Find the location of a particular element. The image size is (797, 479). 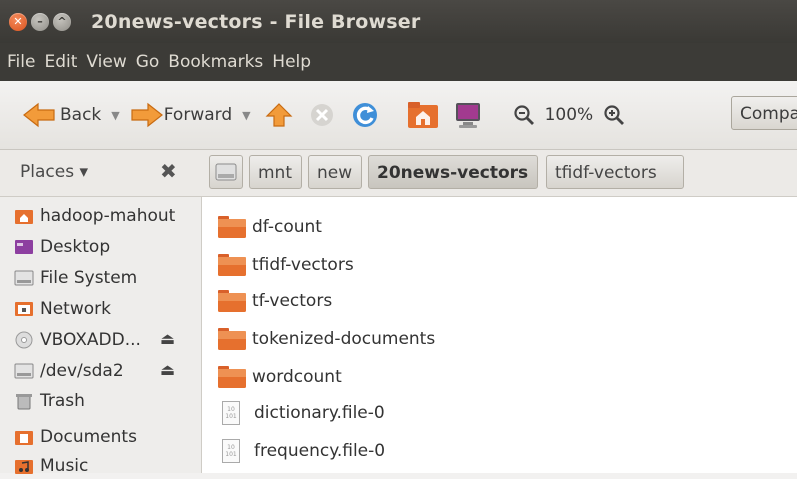

forward-arrow-icon is located at coordinates (147, 115).